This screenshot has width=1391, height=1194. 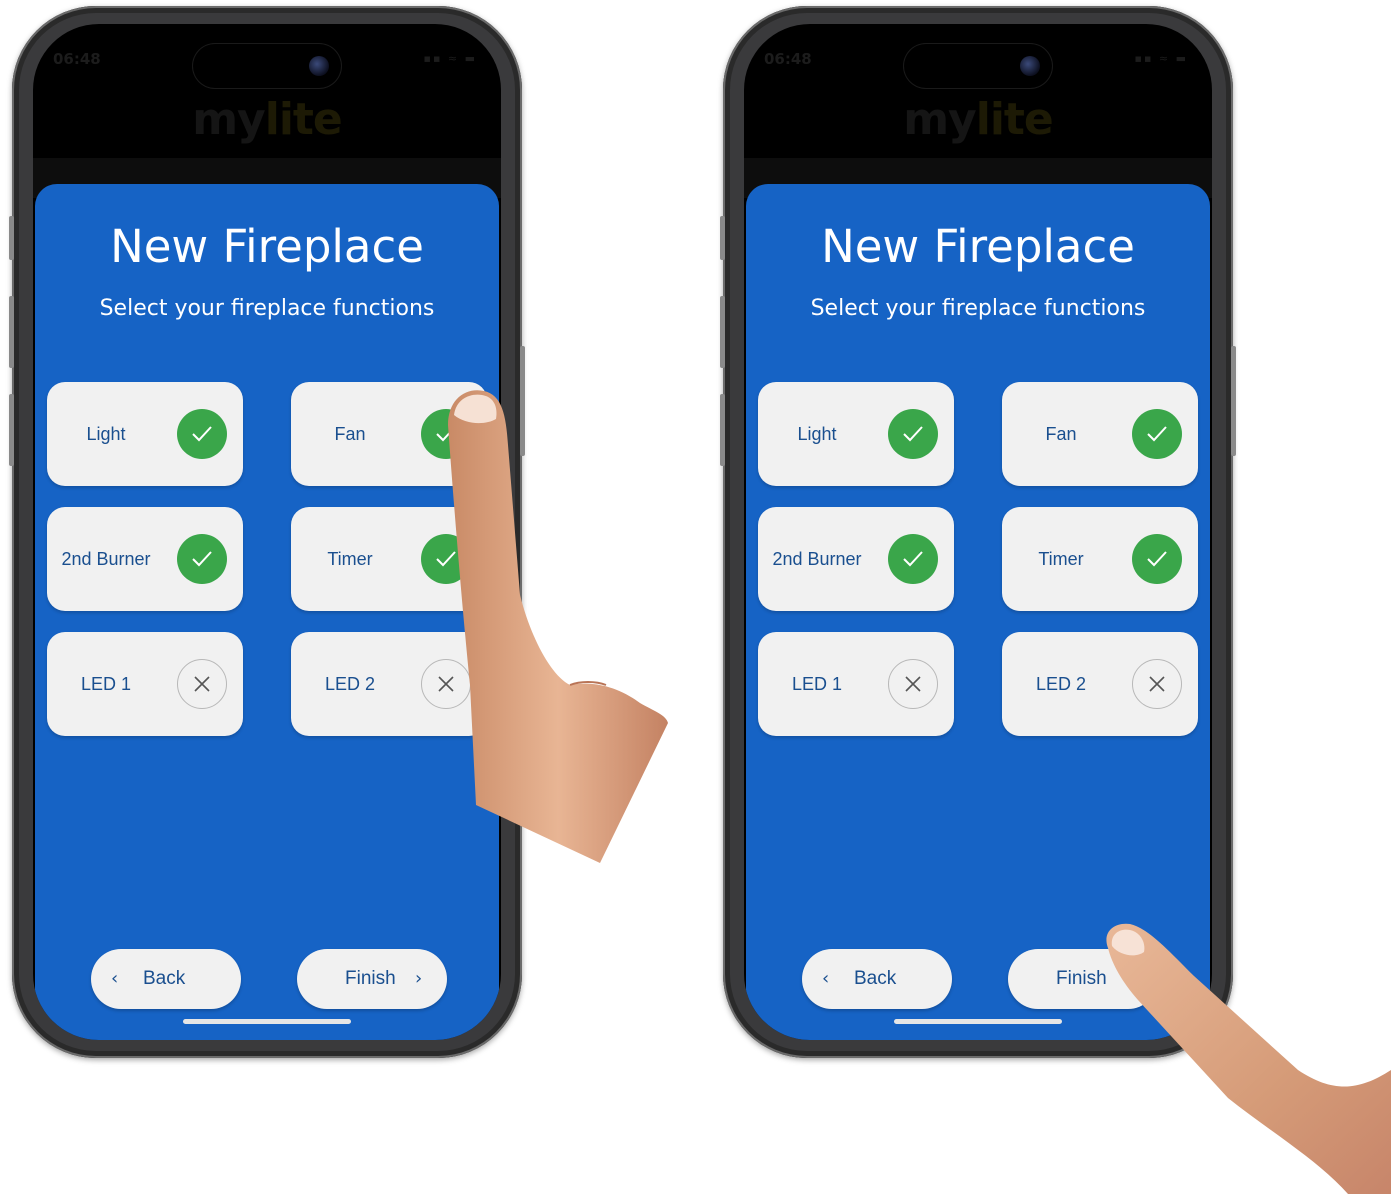 What do you see at coordinates (1100, 684) in the screenshot?
I see `function-tile-led-2: LED 2` at bounding box center [1100, 684].